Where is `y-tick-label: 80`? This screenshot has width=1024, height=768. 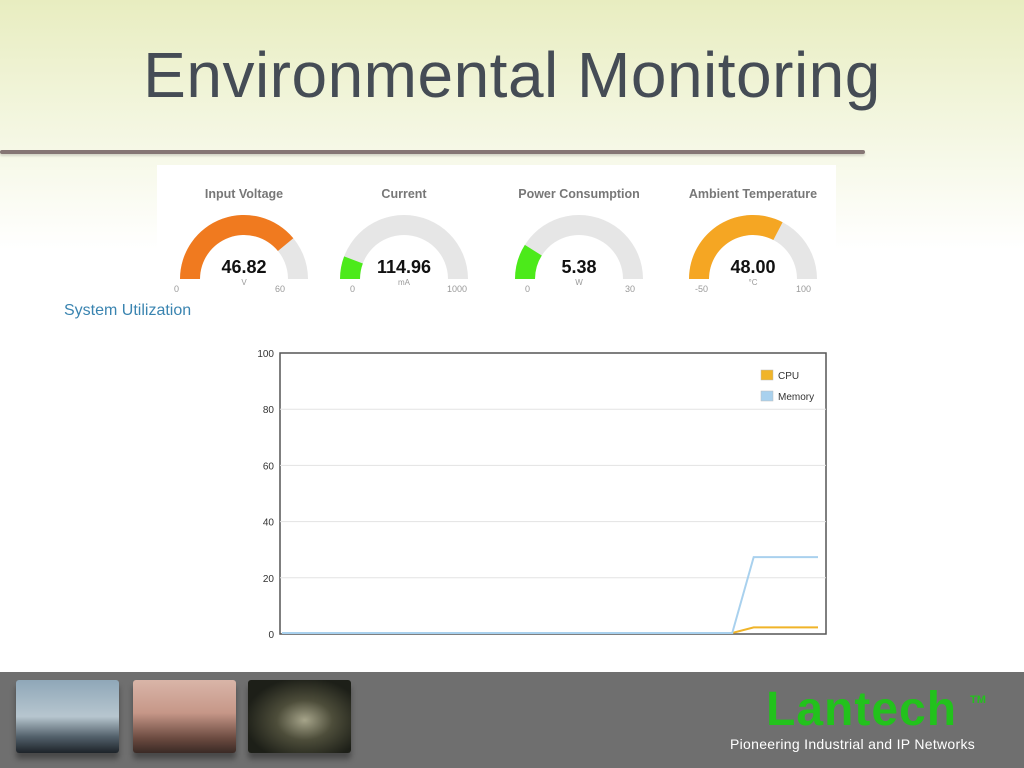 y-tick-label: 80 is located at coordinates (269, 410).